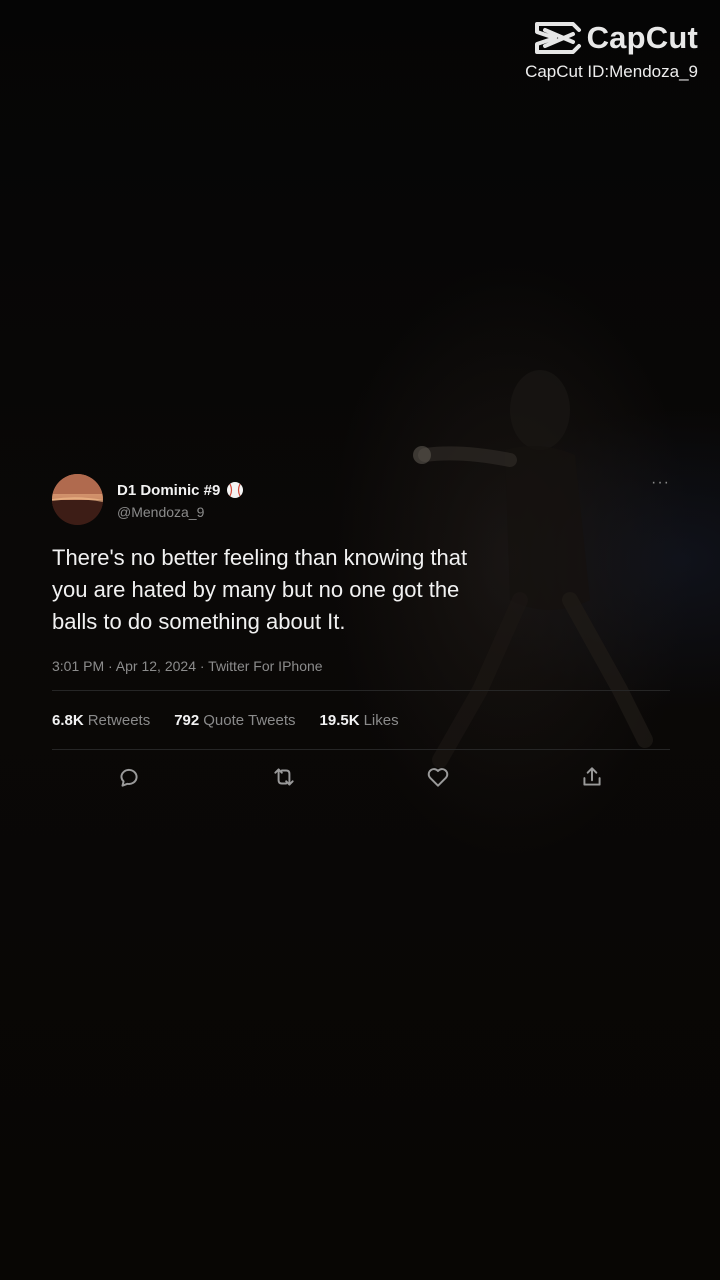 This screenshot has width=720, height=1280. Describe the element at coordinates (77, 499) in the screenshot. I see `avatar` at that location.